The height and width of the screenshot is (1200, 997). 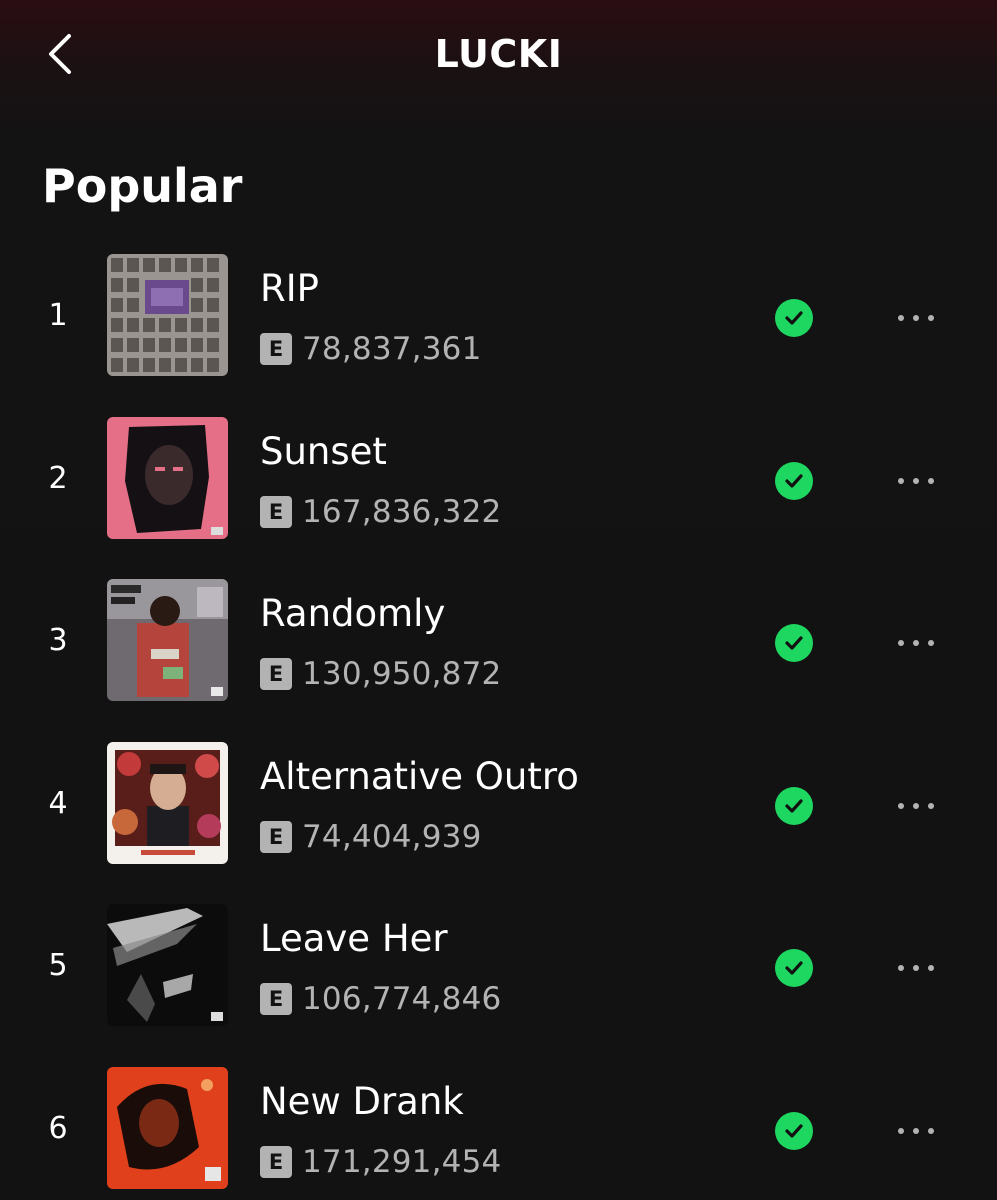 What do you see at coordinates (58, 1128) in the screenshot?
I see `track-rank: 6` at bounding box center [58, 1128].